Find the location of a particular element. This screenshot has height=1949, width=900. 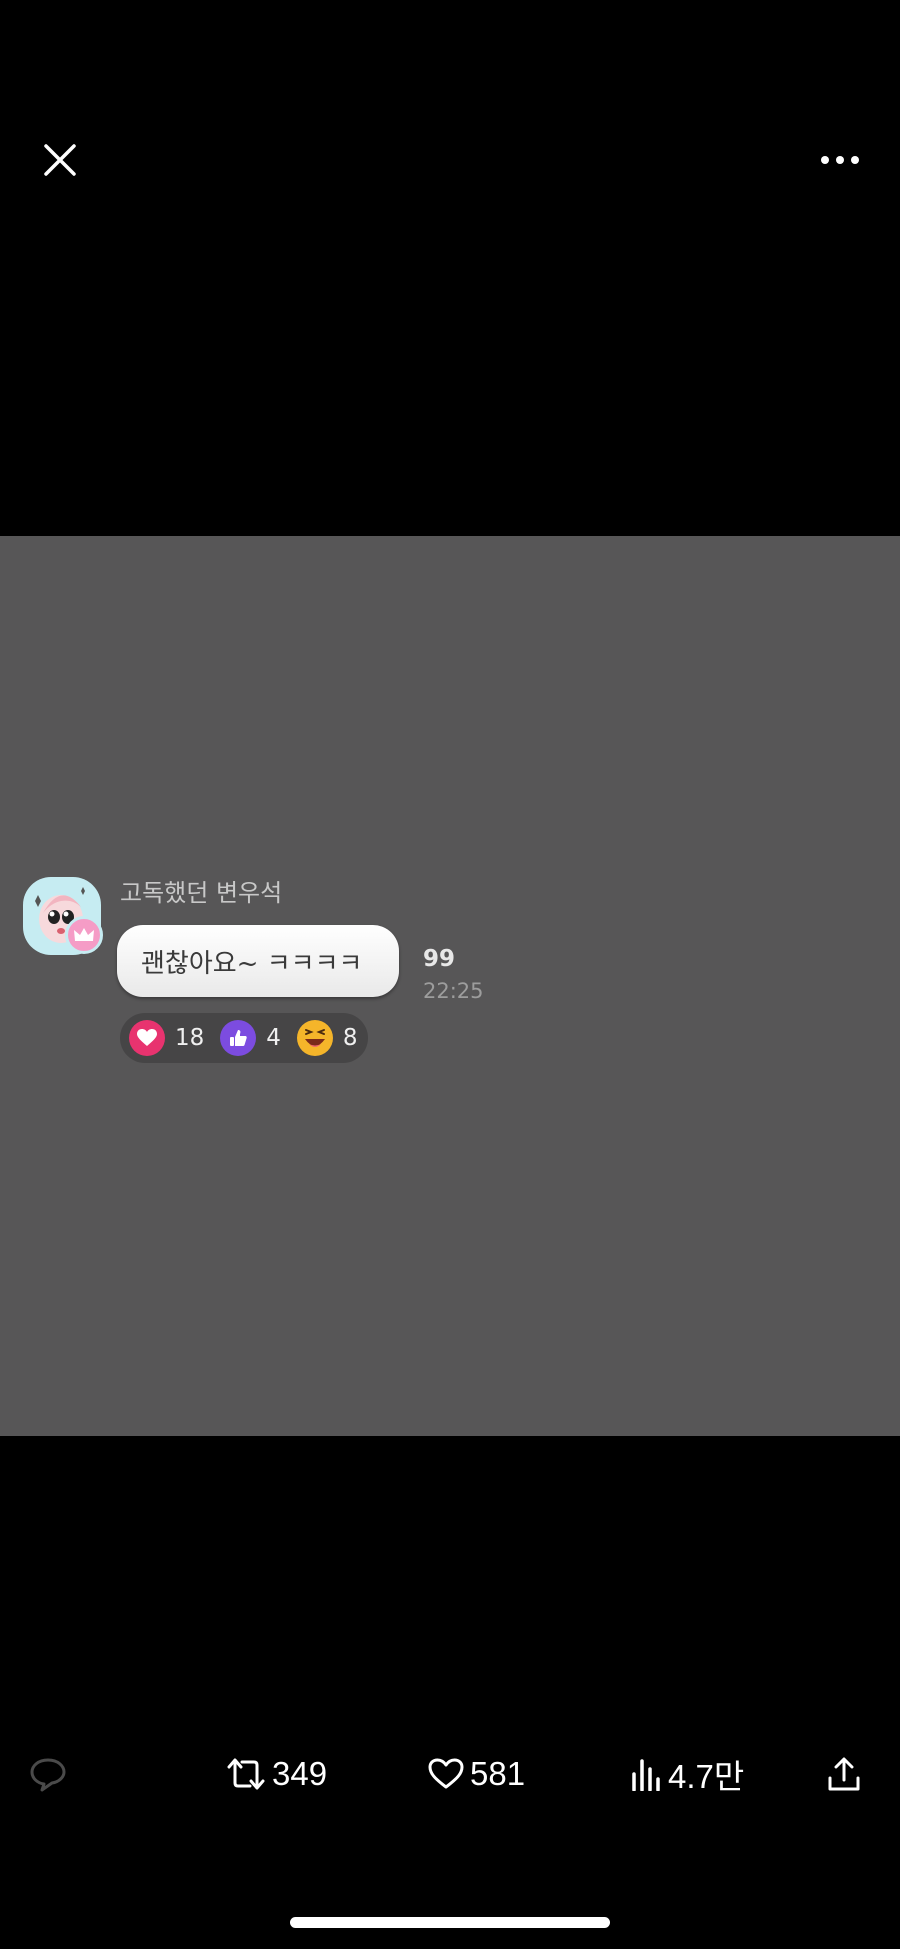

reaction-laughing: 8 is located at coordinates (327, 1038).